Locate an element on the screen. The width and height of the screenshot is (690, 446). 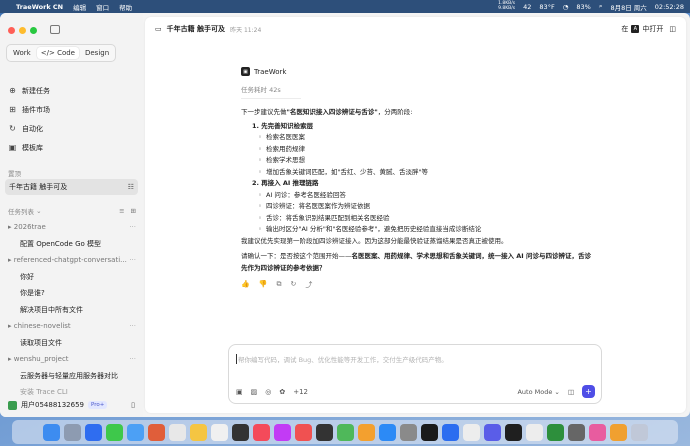
finder-icon is located at coordinates (51, 432).